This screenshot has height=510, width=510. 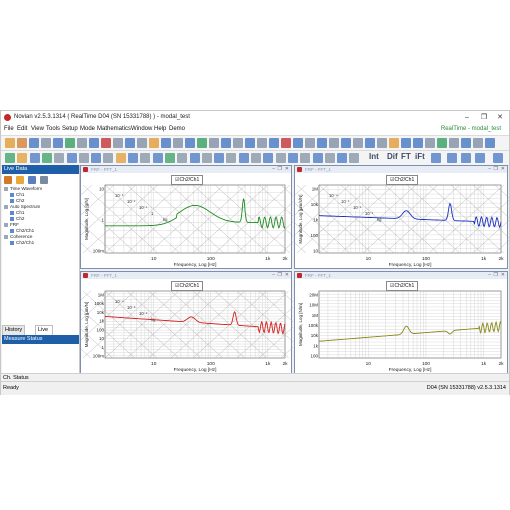 What do you see at coordinates (37, 129) in the screenshot?
I see `menu-view: View` at bounding box center [37, 129].